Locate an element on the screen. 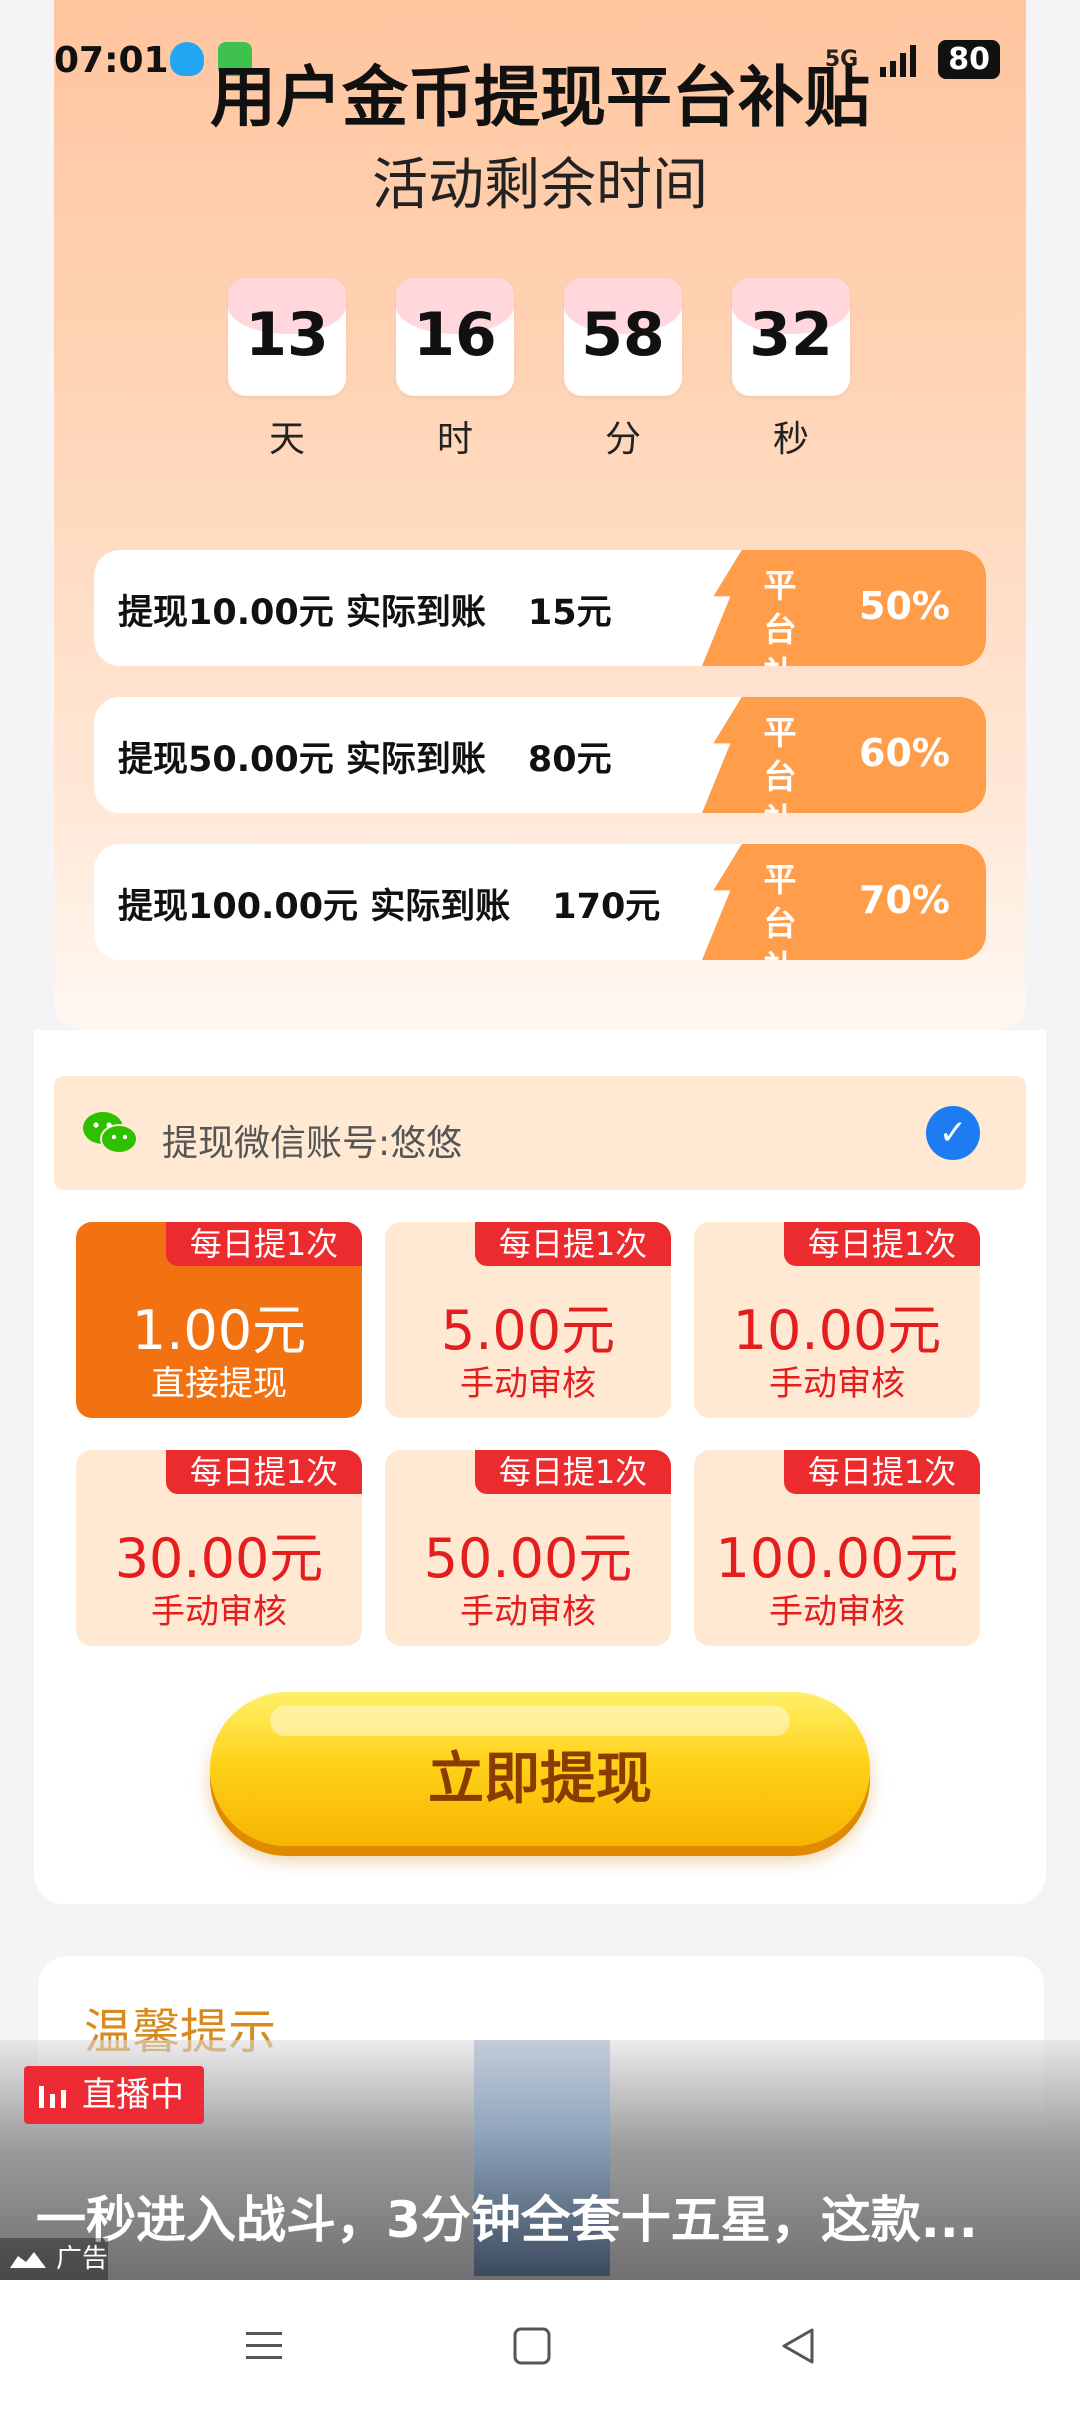 The image size is (1080, 2412). option-amount: 100.00元 is located at coordinates (837, 1558).